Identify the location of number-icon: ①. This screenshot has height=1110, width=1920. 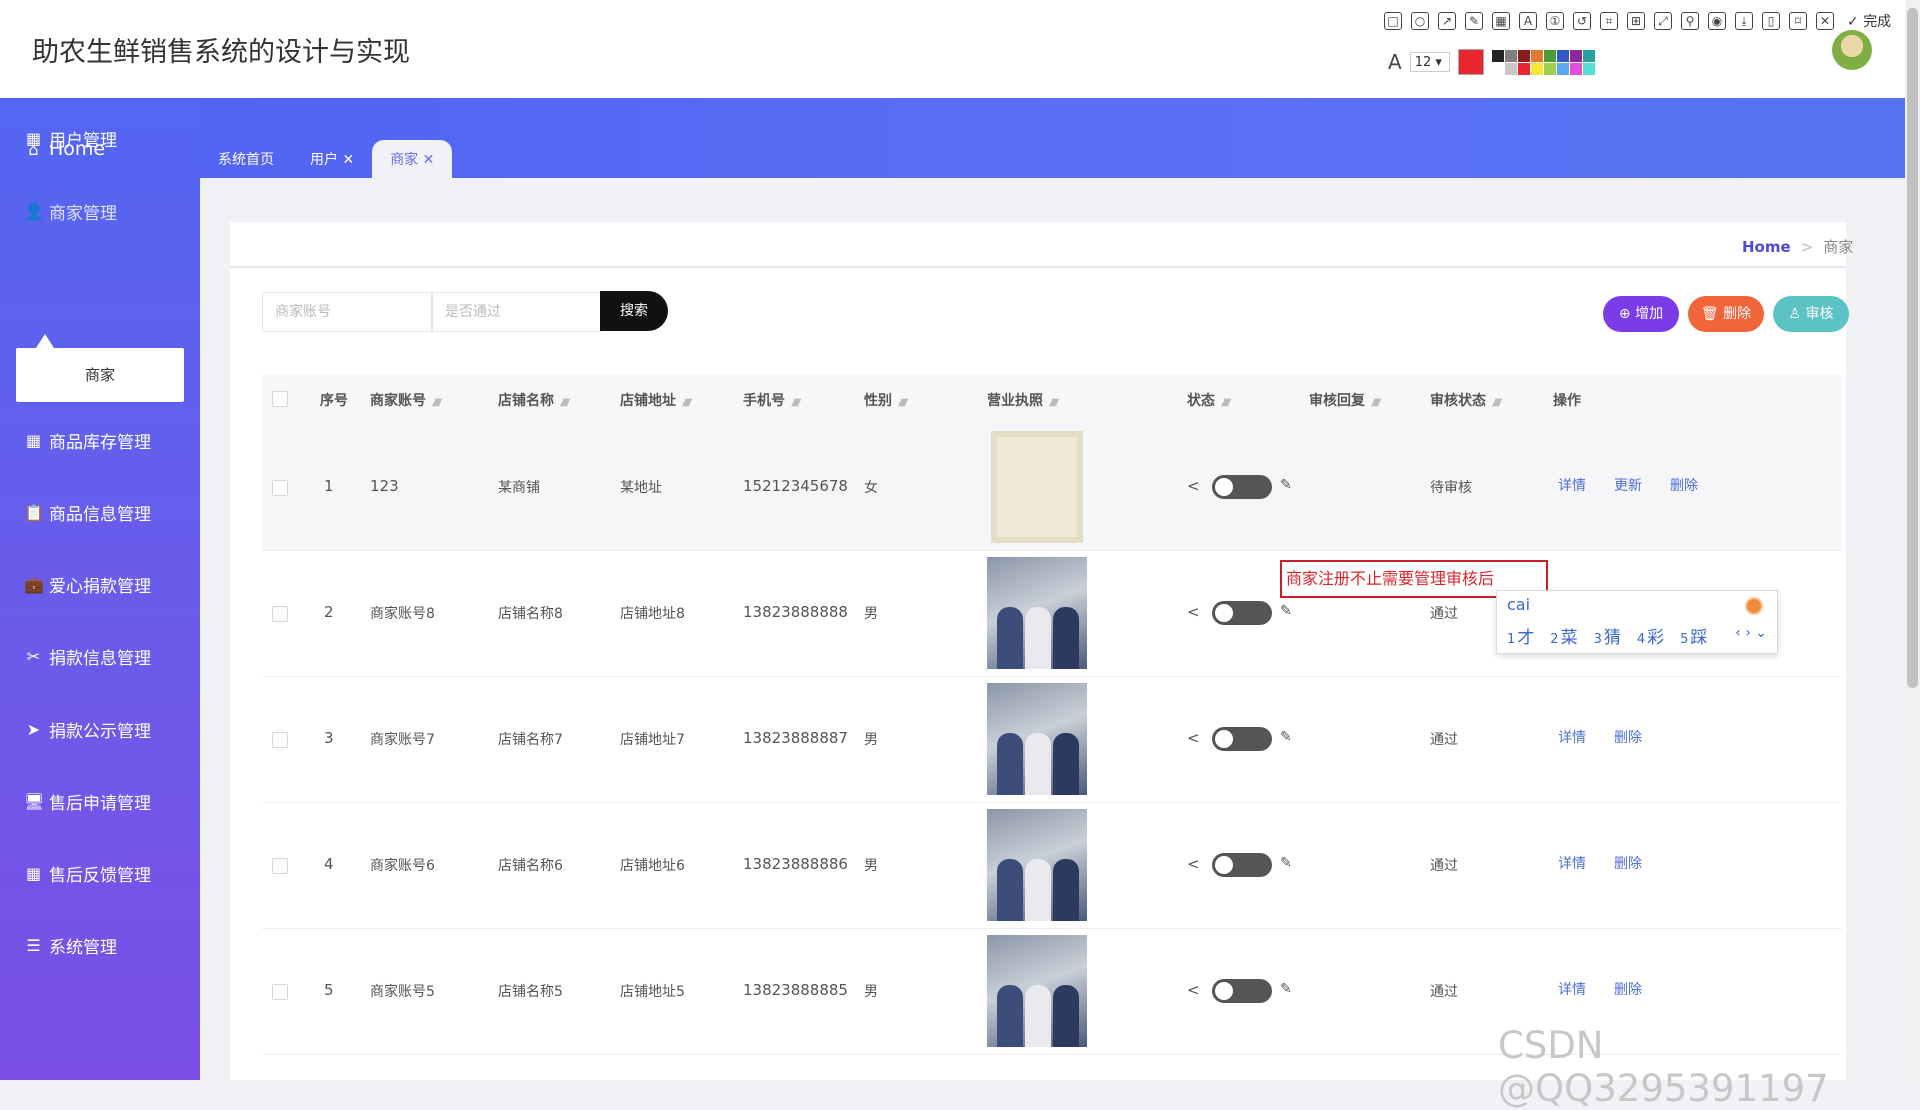
(1555, 21).